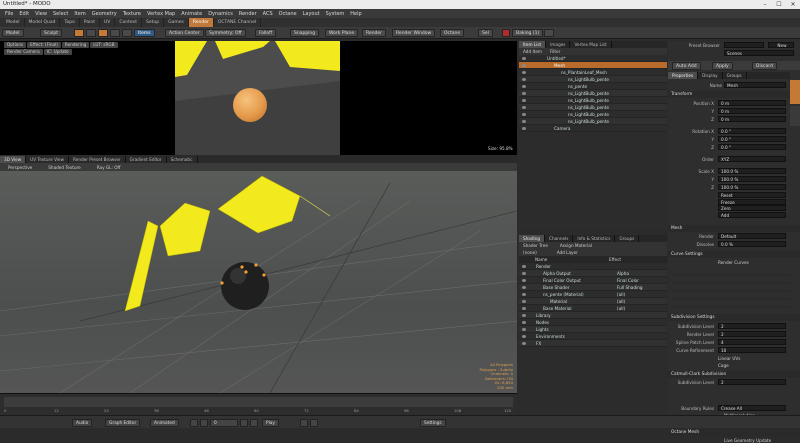  What do you see at coordinates (594, 238) in the screenshot?
I see `shading-tab-2: Info & Statistics` at bounding box center [594, 238].